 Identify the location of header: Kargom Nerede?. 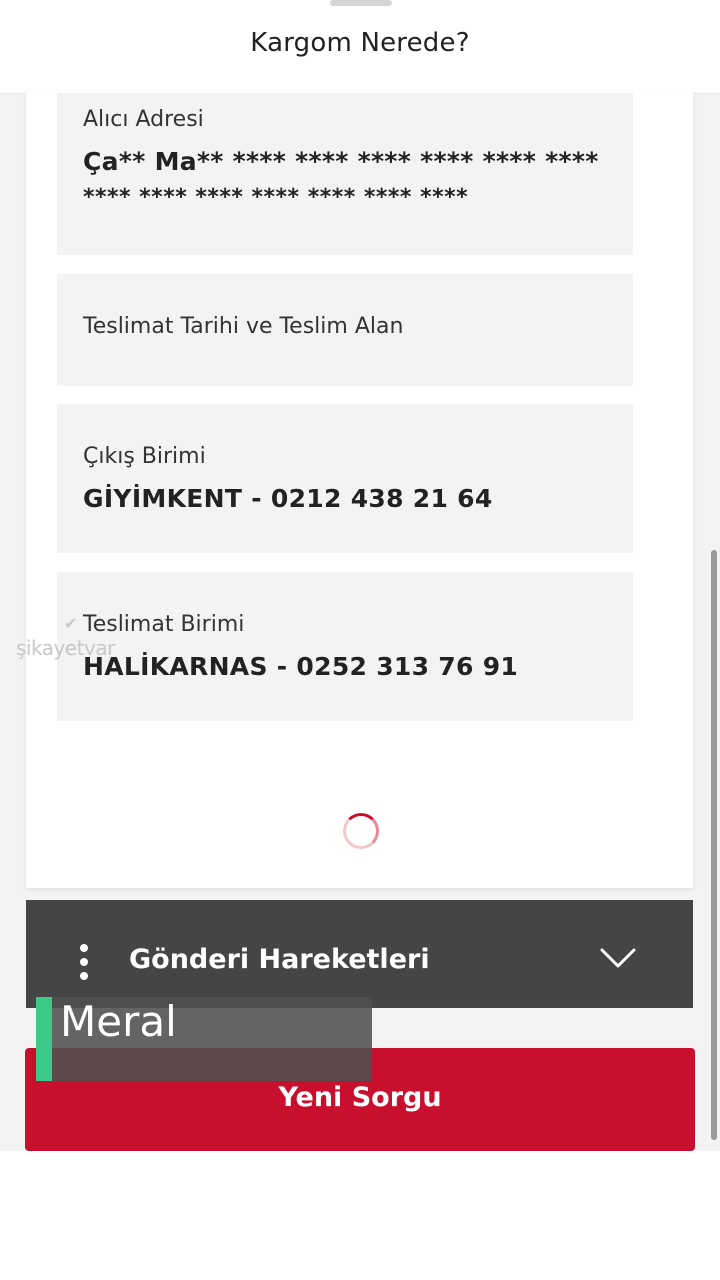
(360, 47).